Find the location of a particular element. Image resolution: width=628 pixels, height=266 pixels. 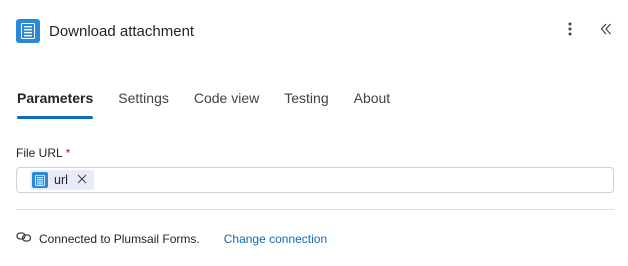

remove-token-button is located at coordinates (82, 180).